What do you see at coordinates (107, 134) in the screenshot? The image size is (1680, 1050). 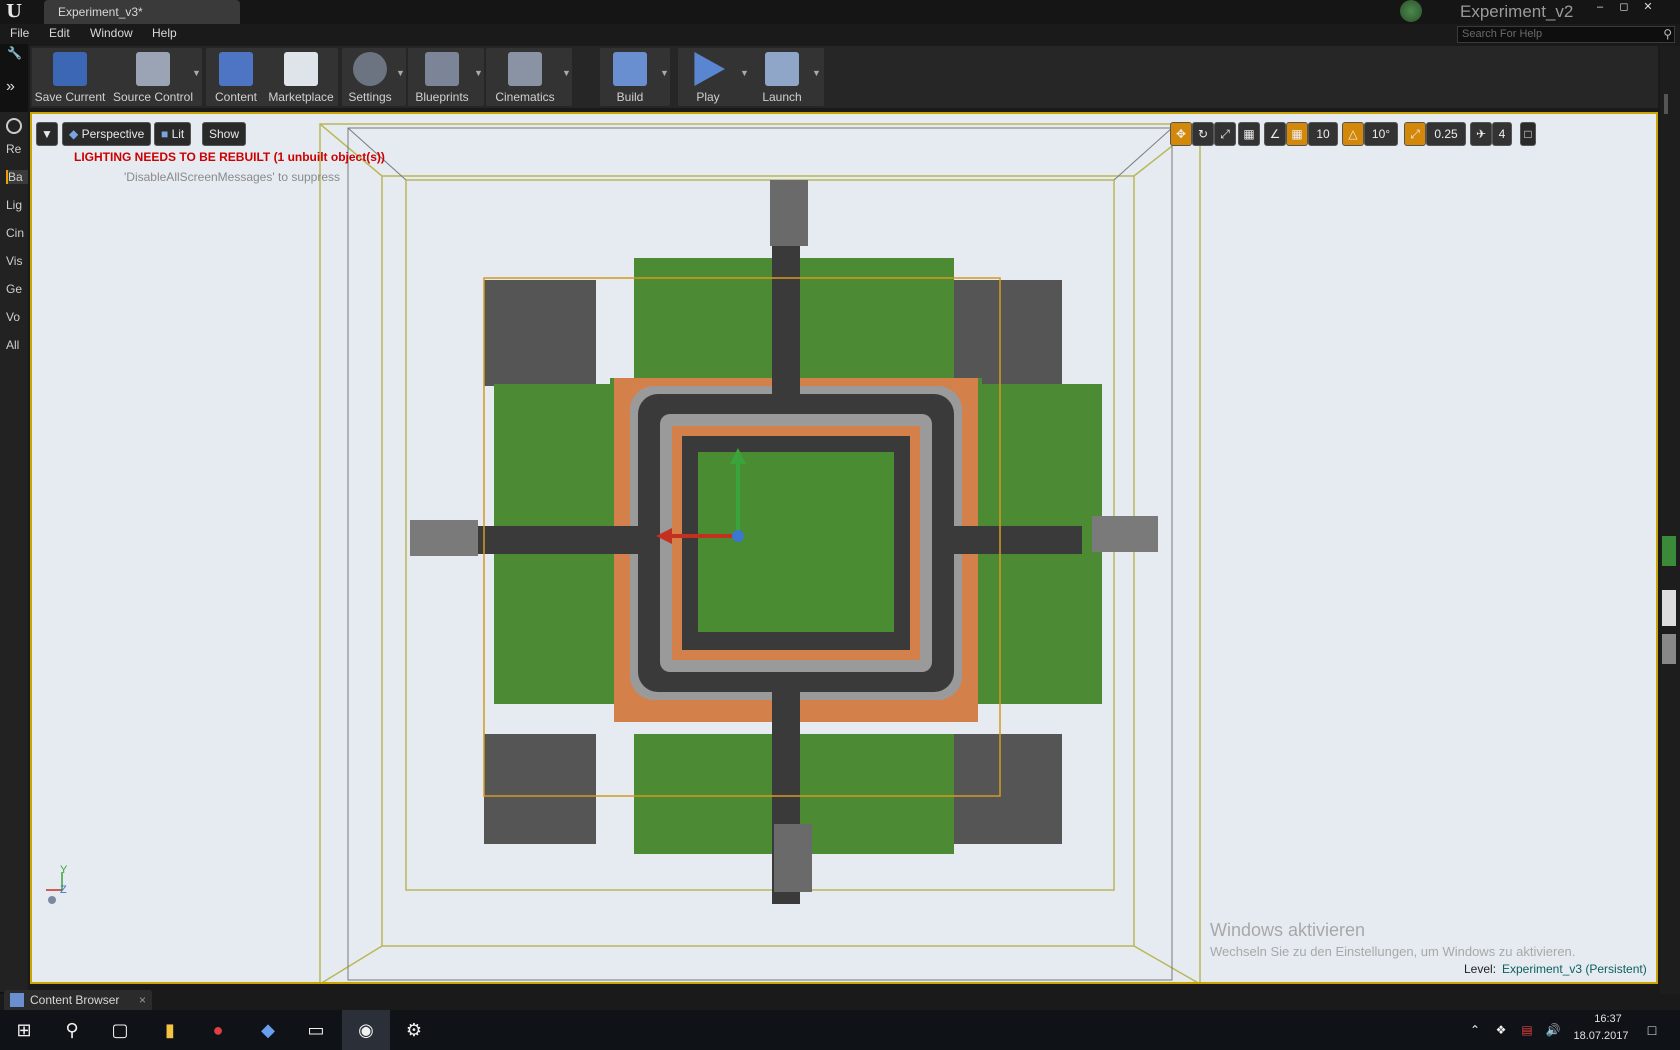 I see `perspective-button: ◆ Perspective` at bounding box center [107, 134].